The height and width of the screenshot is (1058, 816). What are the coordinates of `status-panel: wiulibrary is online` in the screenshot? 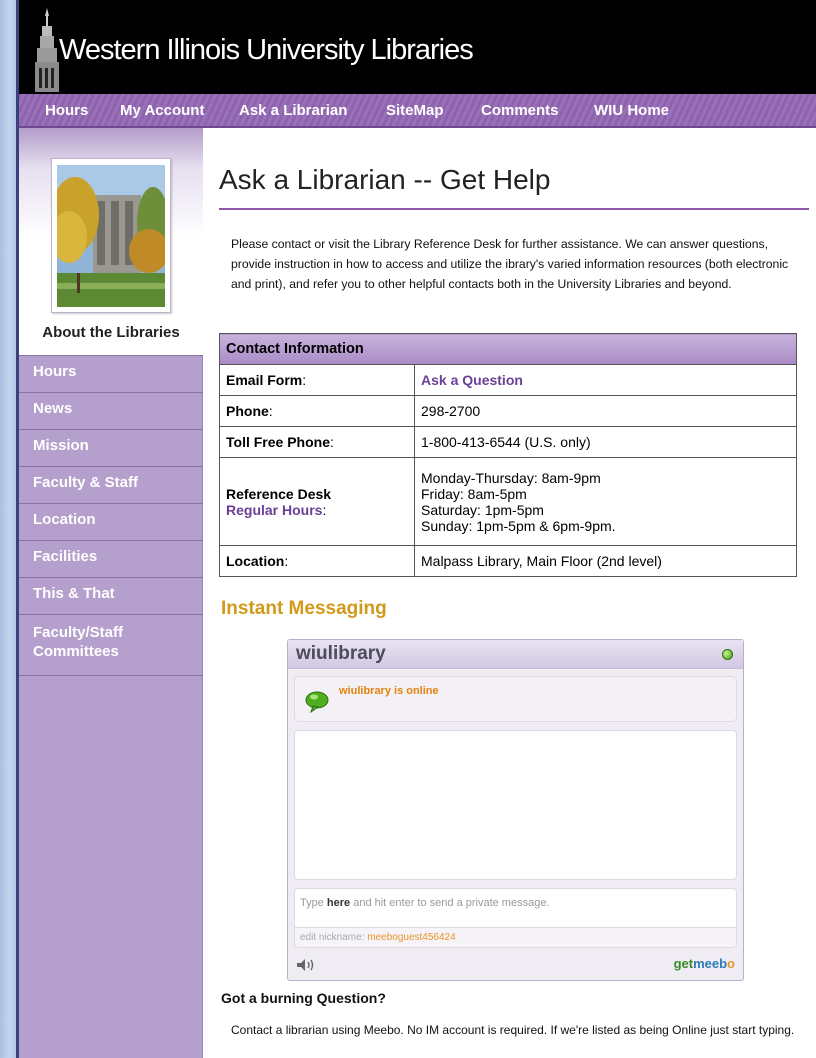 It's located at (515, 699).